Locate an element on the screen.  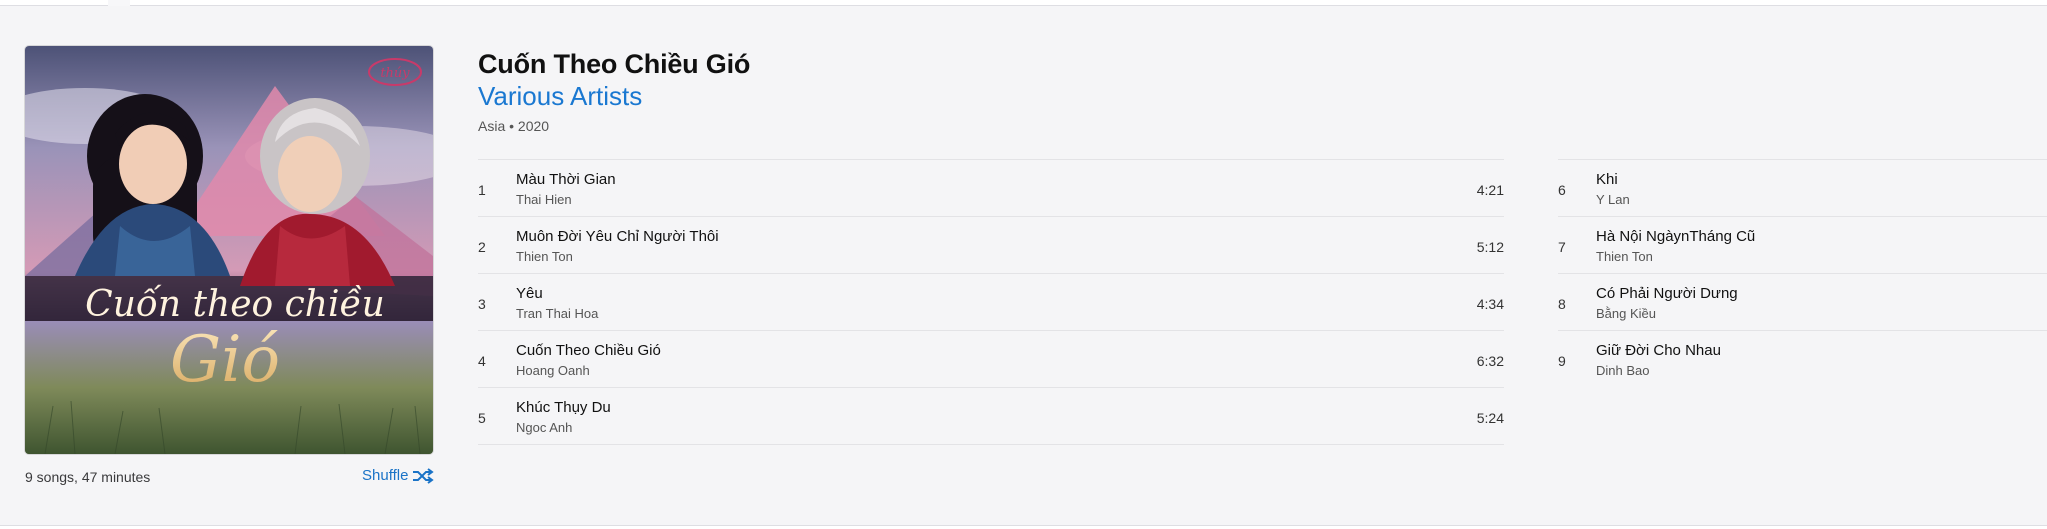
track-title: Muôn Đời Yêu Chỉ Người Thôi is located at coordinates (617, 236).